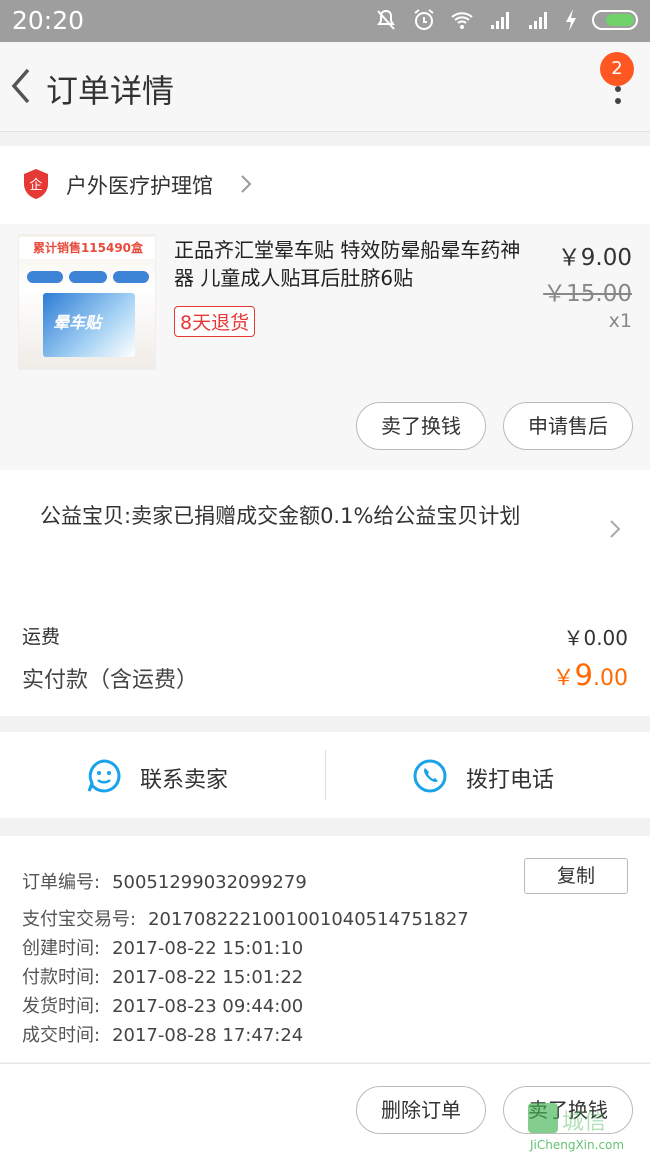 The width and height of the screenshot is (650, 1155). I want to click on alarm-icon, so click(424, 19).